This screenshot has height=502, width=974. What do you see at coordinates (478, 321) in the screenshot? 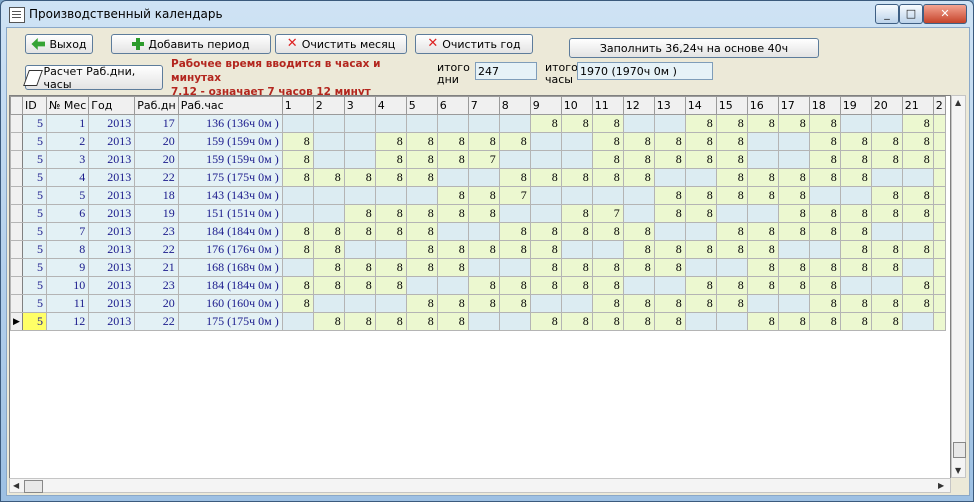
I see `table-row: ▶ 5 12 2013 22 175 (175ч 0м ) 8 8 8 8 8 8 8 8 8 8 8 8 8 8 8` at bounding box center [478, 321].